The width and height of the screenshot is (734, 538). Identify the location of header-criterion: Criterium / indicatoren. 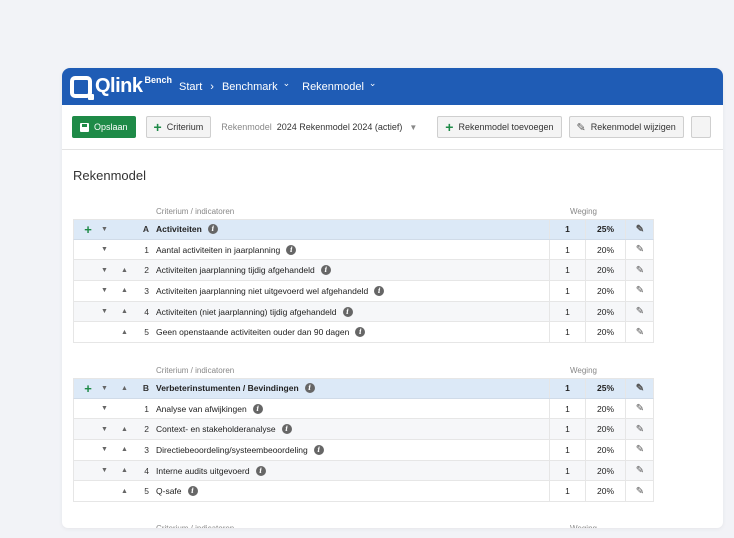
(195, 370).